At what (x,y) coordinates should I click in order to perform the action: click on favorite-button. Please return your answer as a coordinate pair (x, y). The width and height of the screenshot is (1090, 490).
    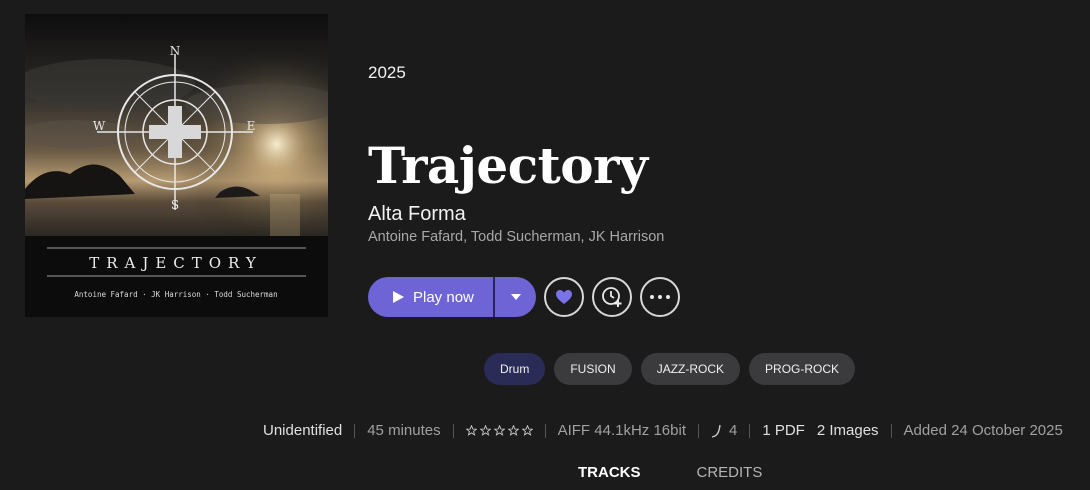
    Looking at the image, I should click on (564, 297).